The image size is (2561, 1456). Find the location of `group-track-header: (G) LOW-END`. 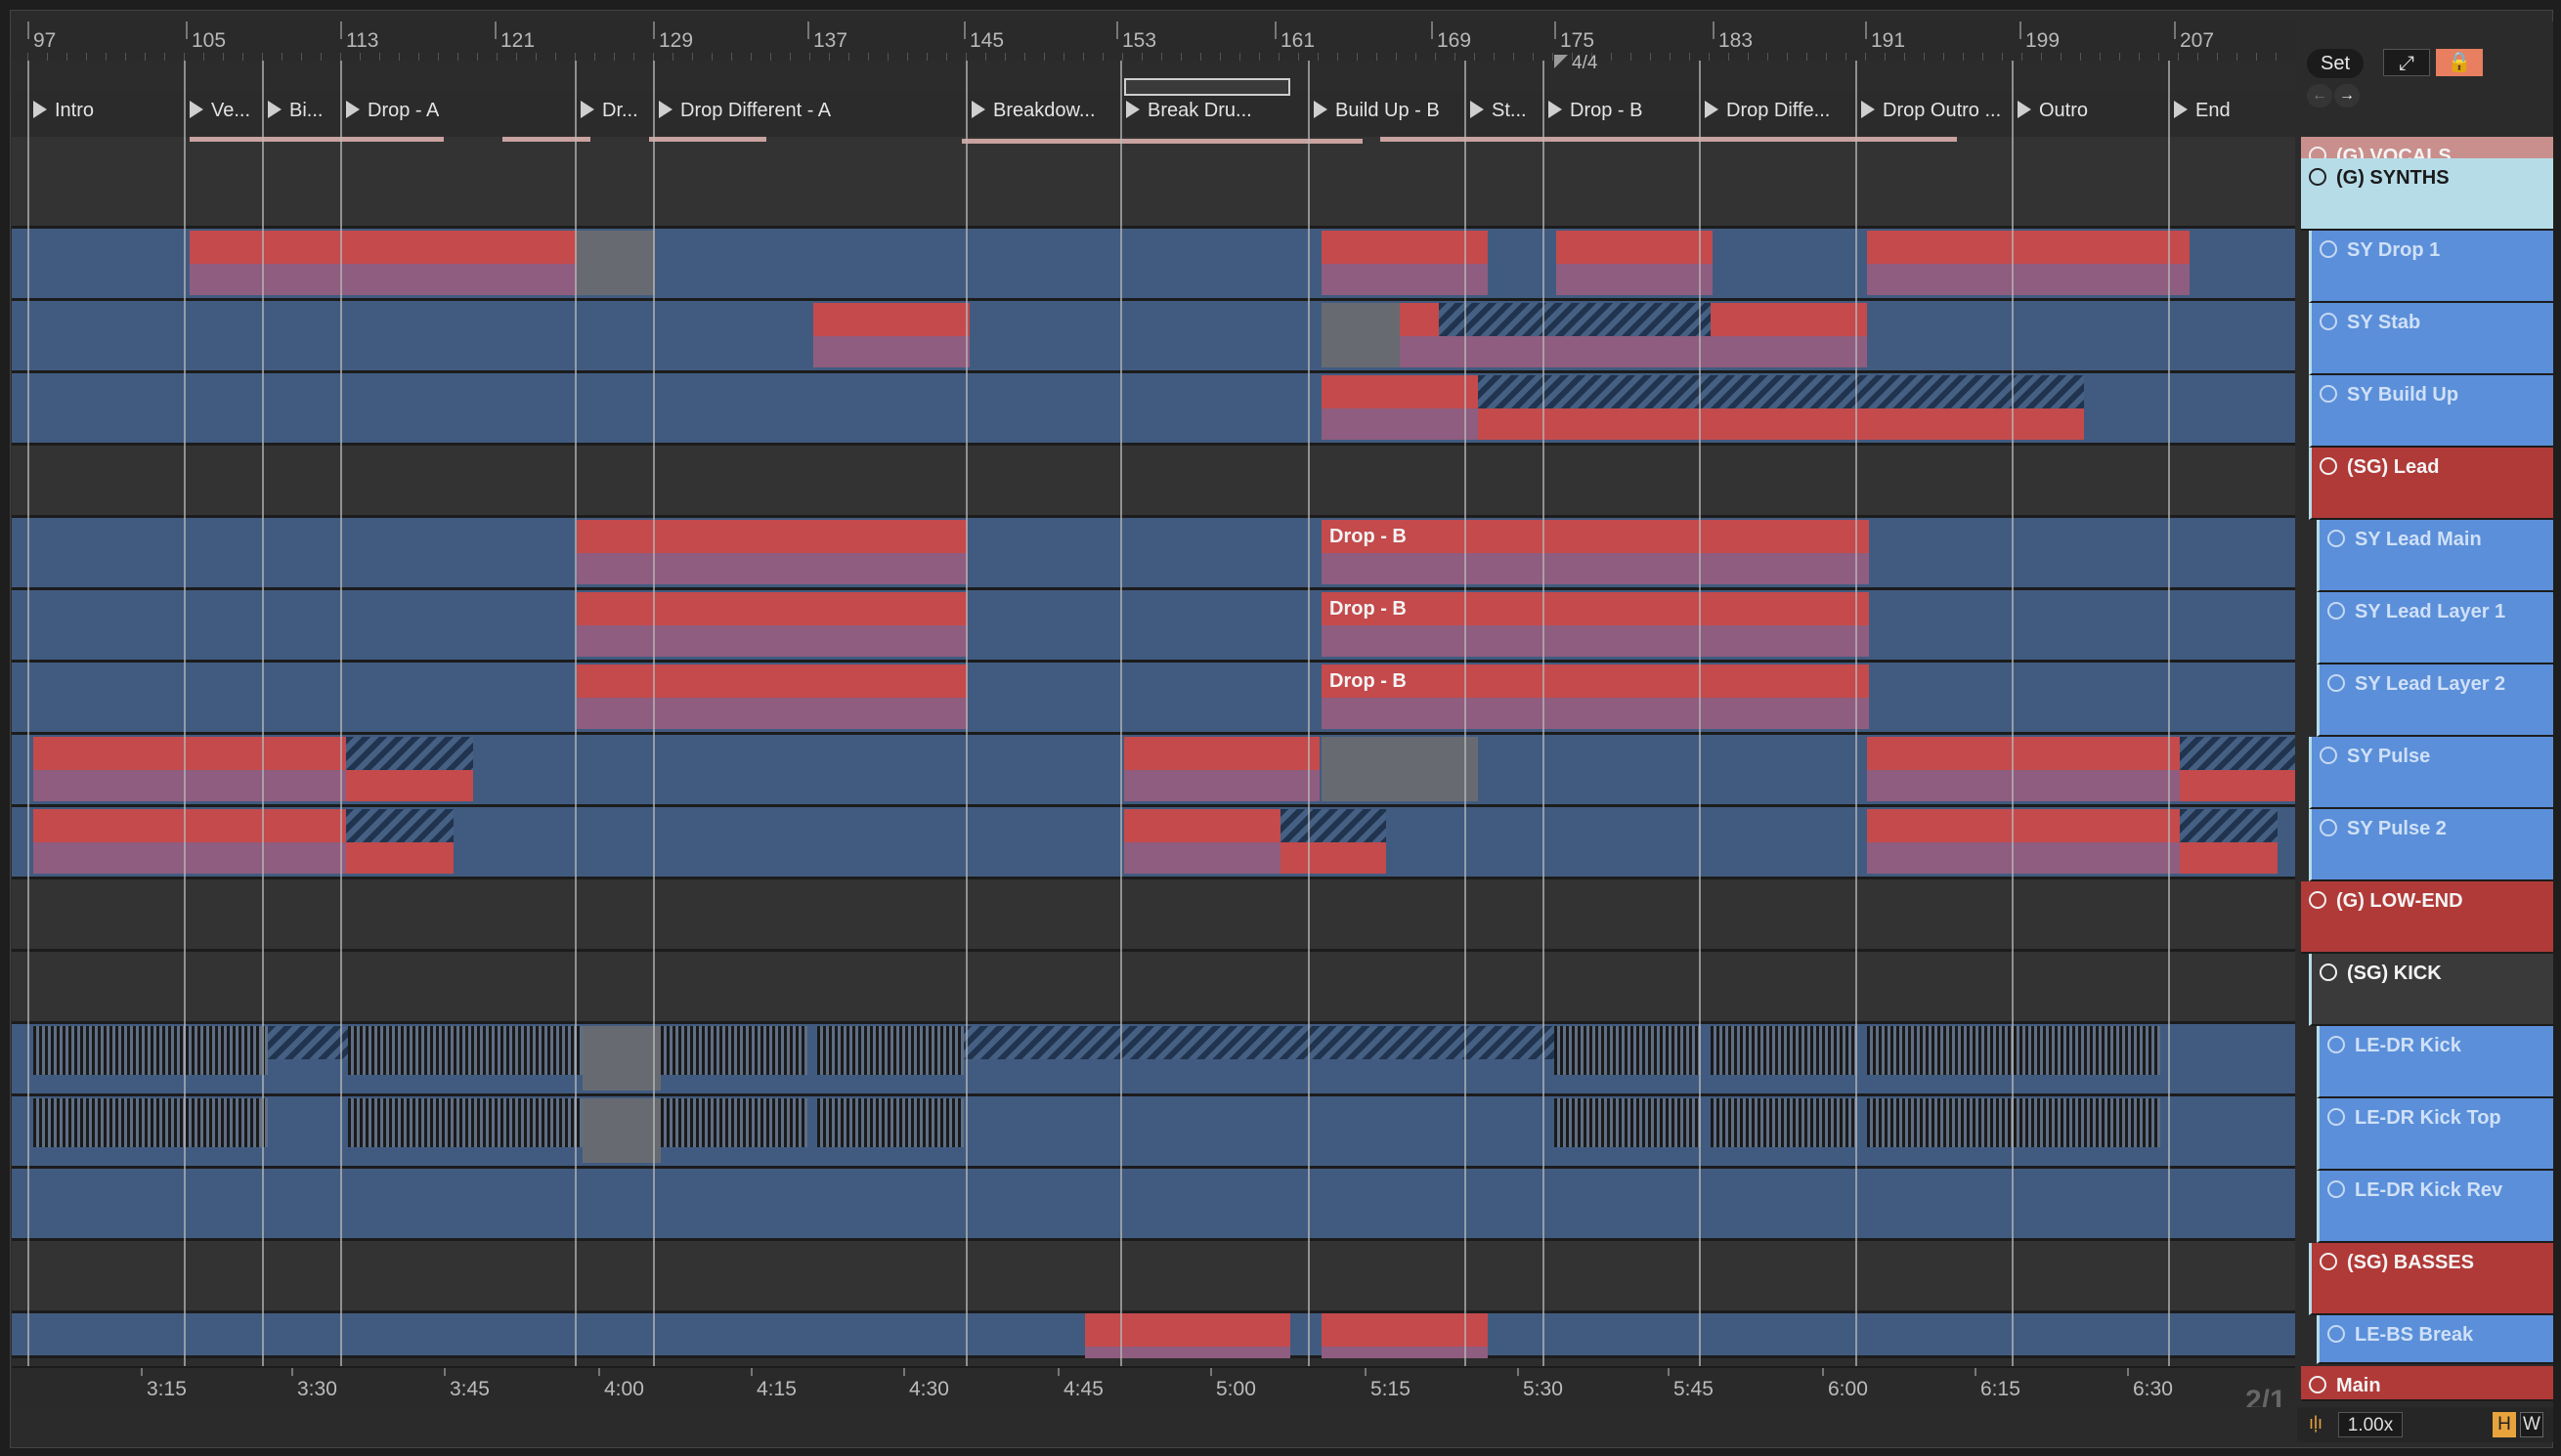

group-track-header: (G) LOW-END is located at coordinates (2427, 917).